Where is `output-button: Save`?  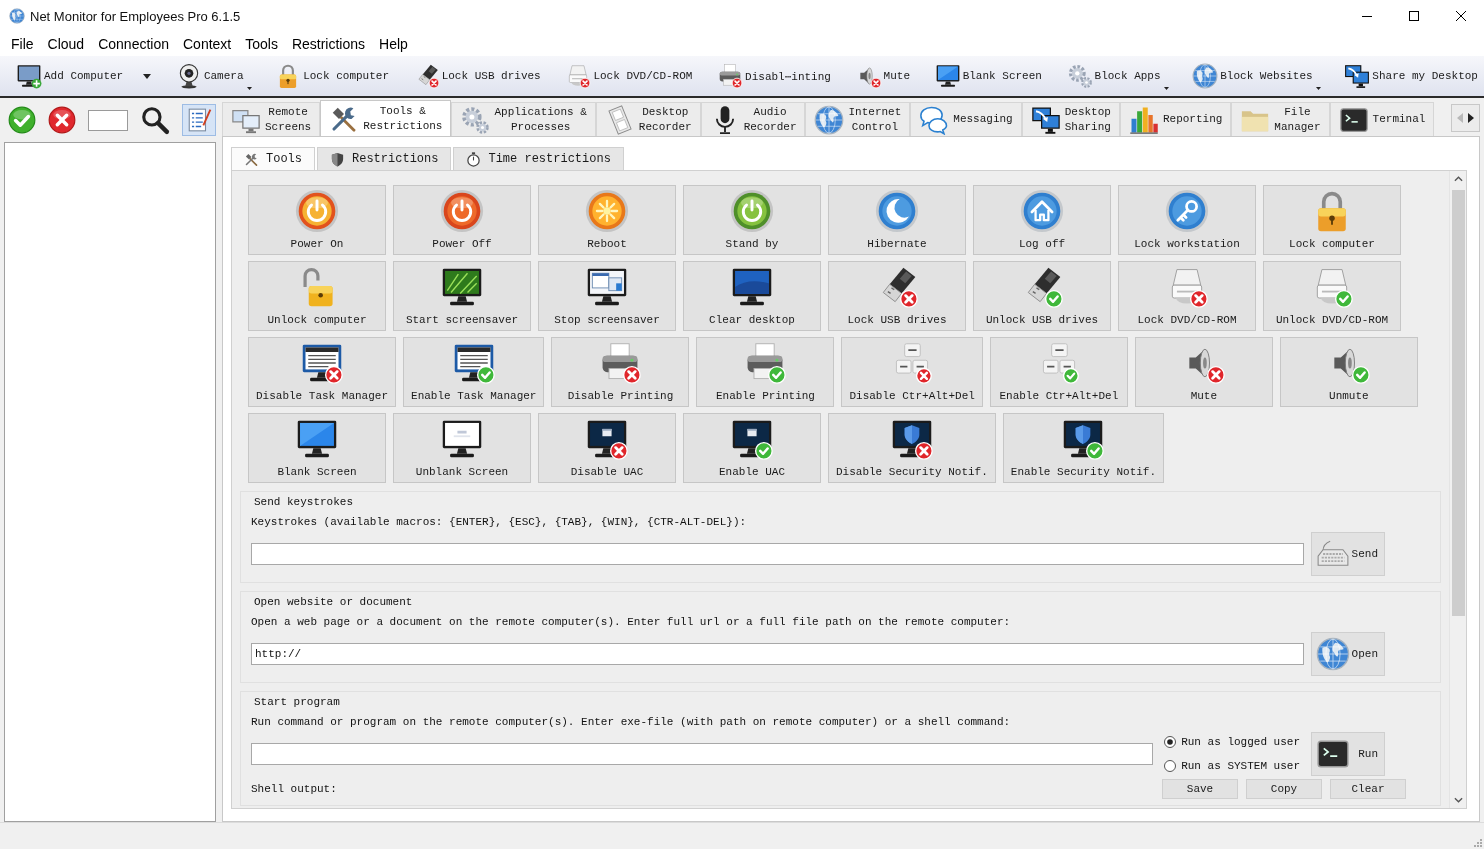
output-button: Save is located at coordinates (1200, 789).